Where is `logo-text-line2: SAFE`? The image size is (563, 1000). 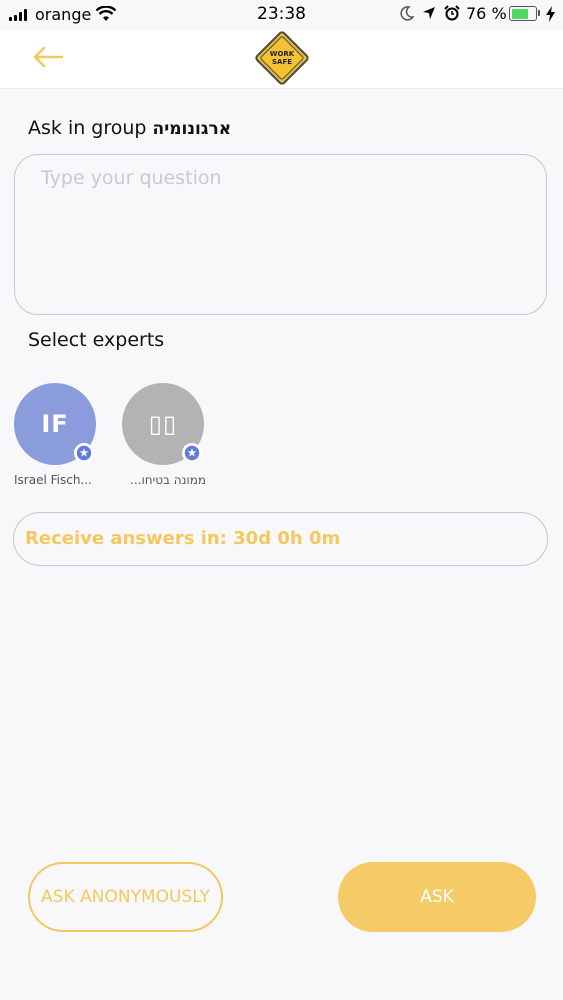 logo-text-line2: SAFE is located at coordinates (282, 62).